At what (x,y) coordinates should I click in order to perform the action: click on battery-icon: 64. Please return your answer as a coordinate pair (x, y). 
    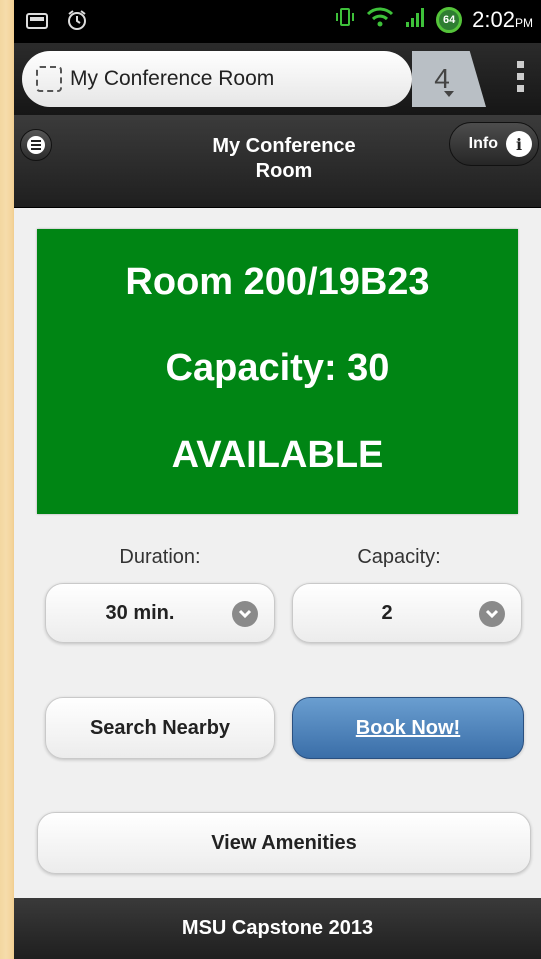
    Looking at the image, I should click on (449, 19).